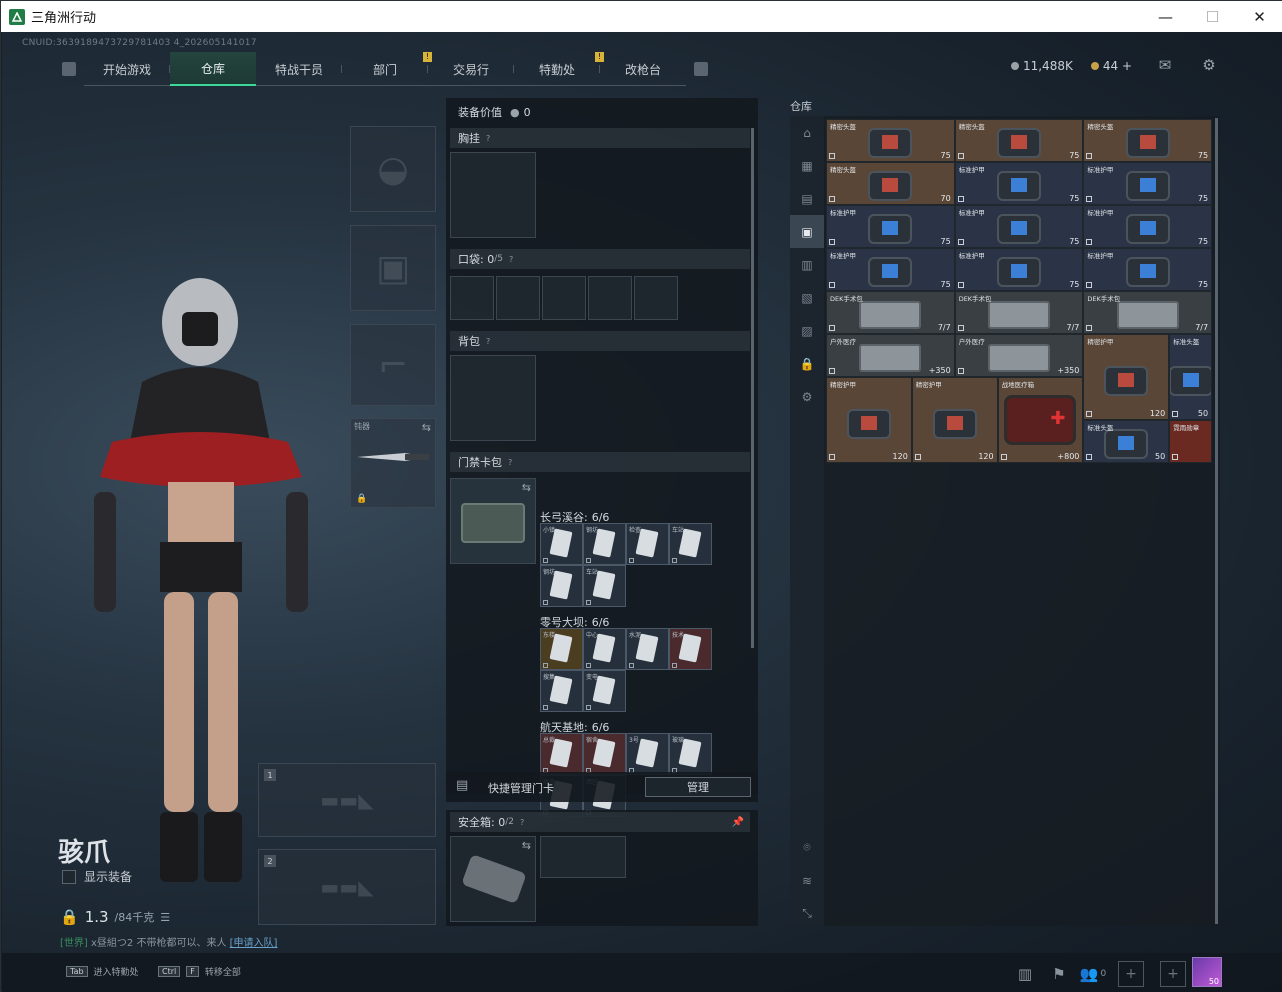 The width and height of the screenshot is (1282, 992). I want to click on settings-gear-icon: ⚙, so click(1209, 65).